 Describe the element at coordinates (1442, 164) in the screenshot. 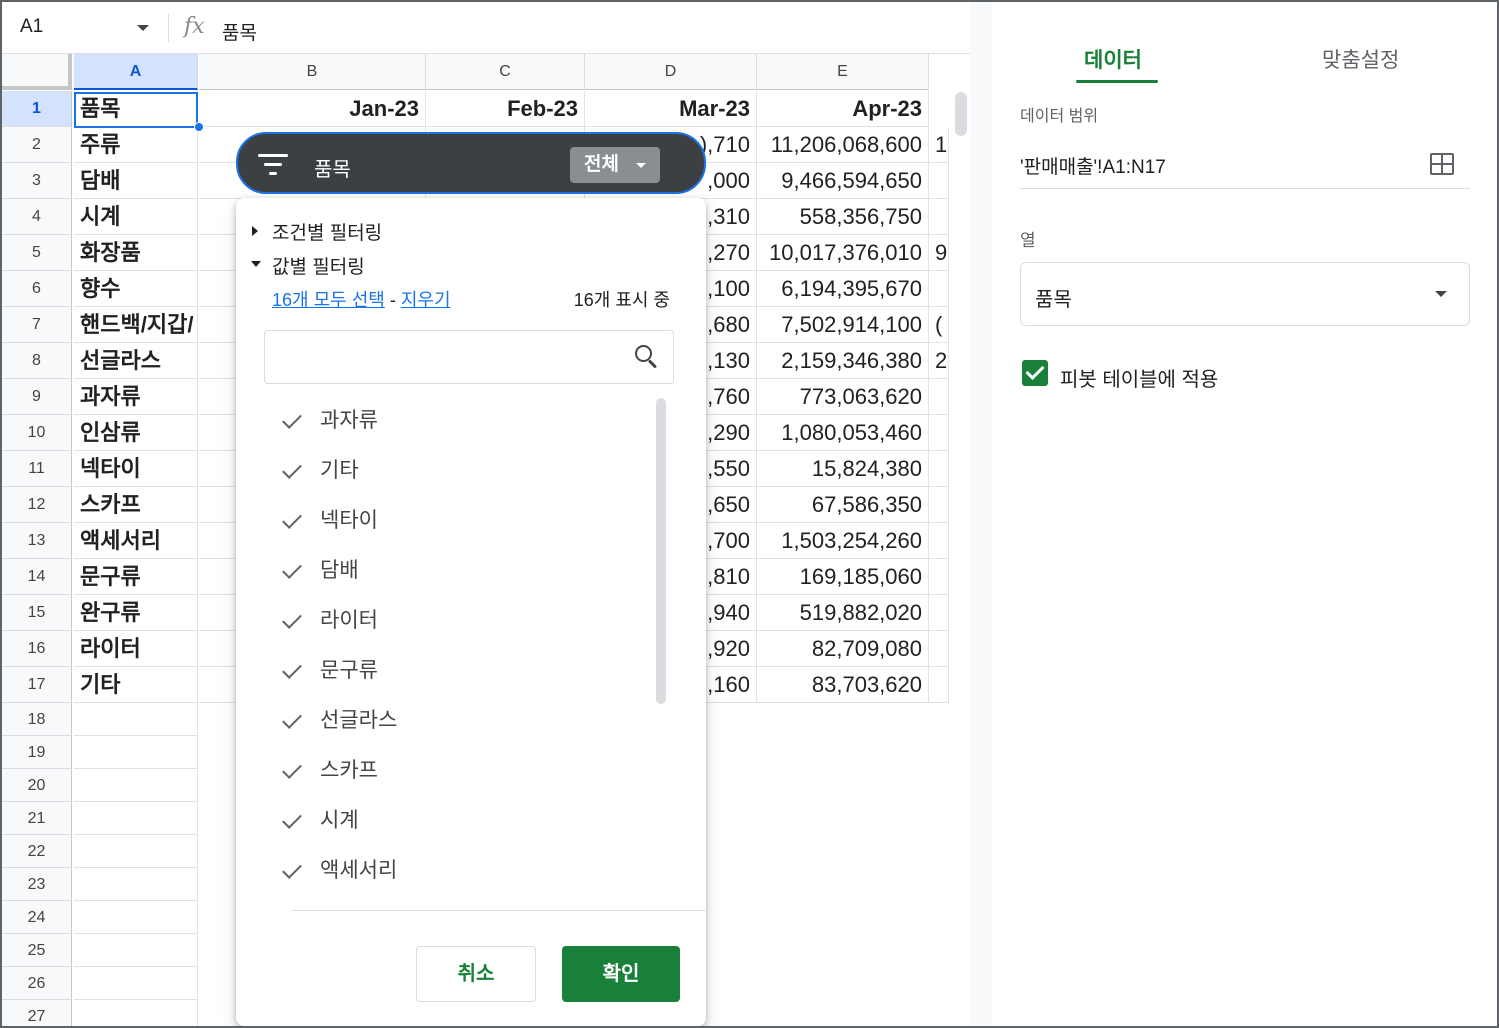

I see `select-range-icon` at that location.